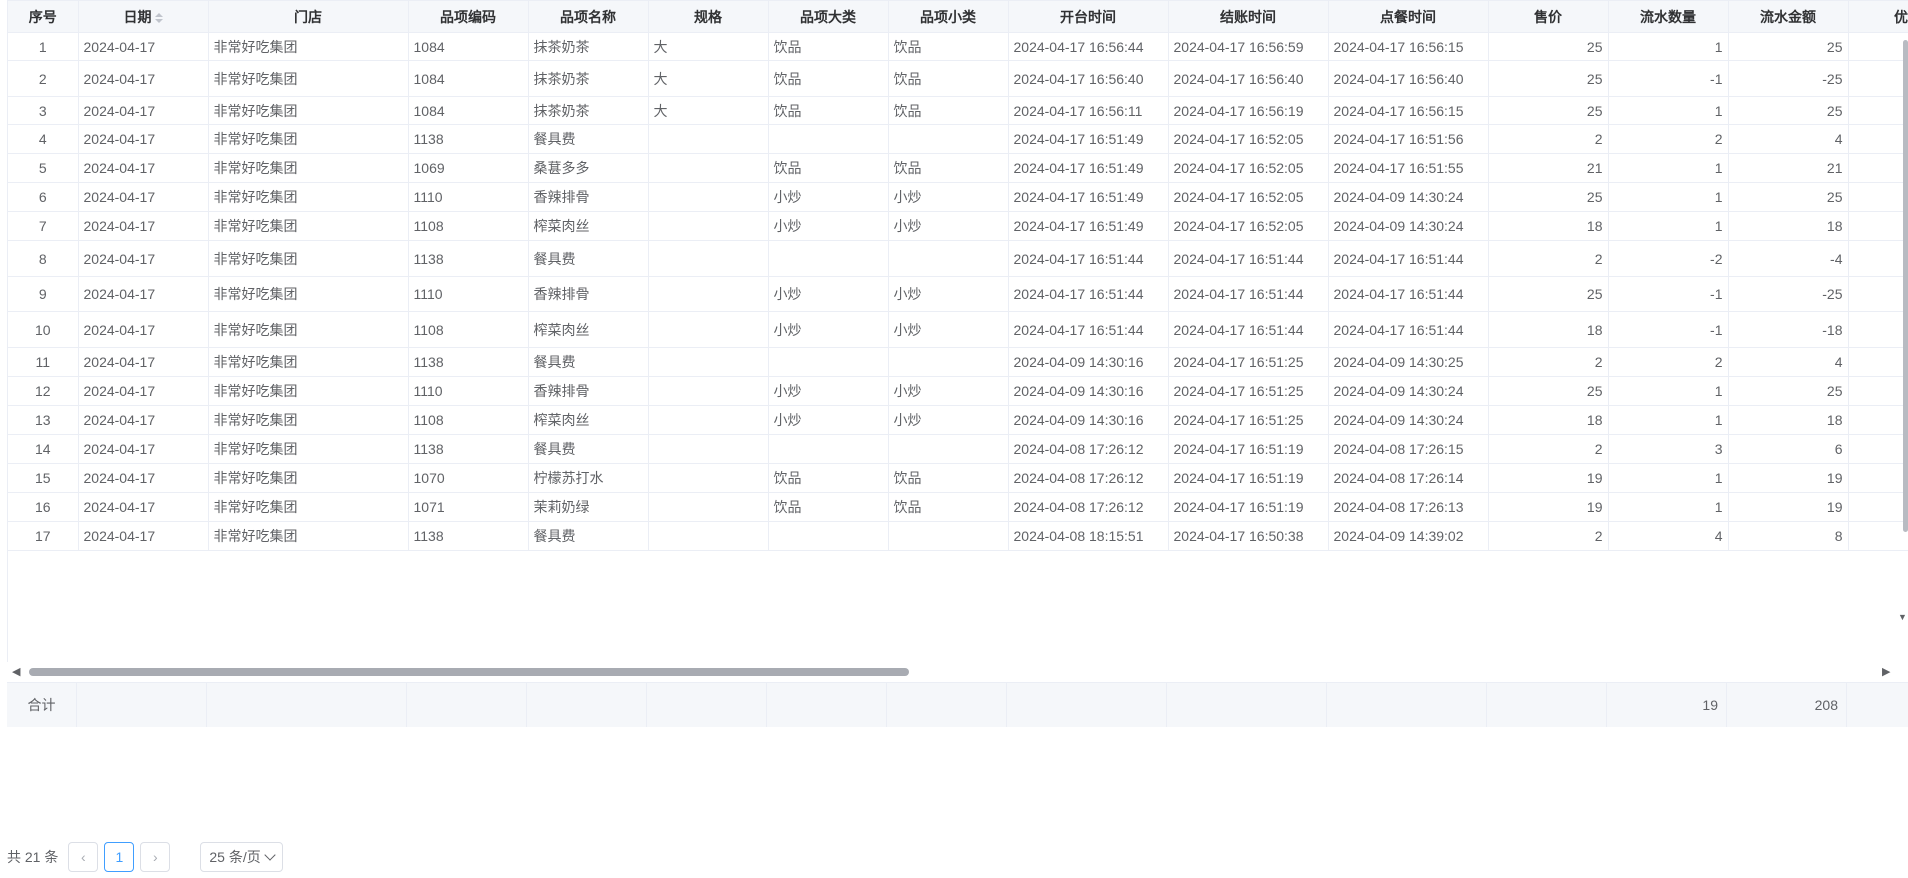  I want to click on vertical-scrollbar-thumb, so click(1905, 286).